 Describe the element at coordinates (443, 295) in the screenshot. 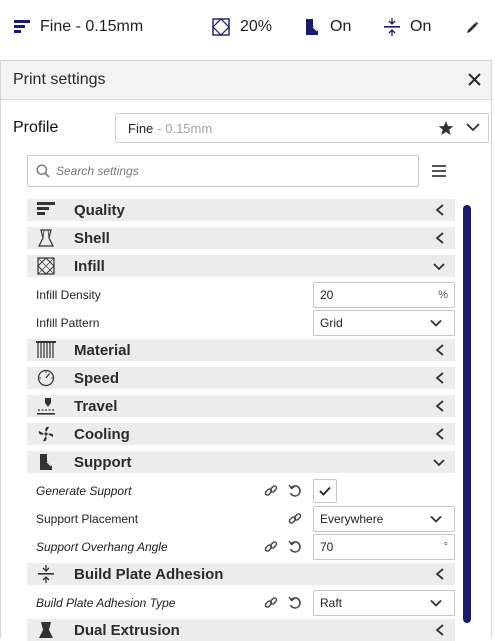

I see `field-unit: %` at that location.